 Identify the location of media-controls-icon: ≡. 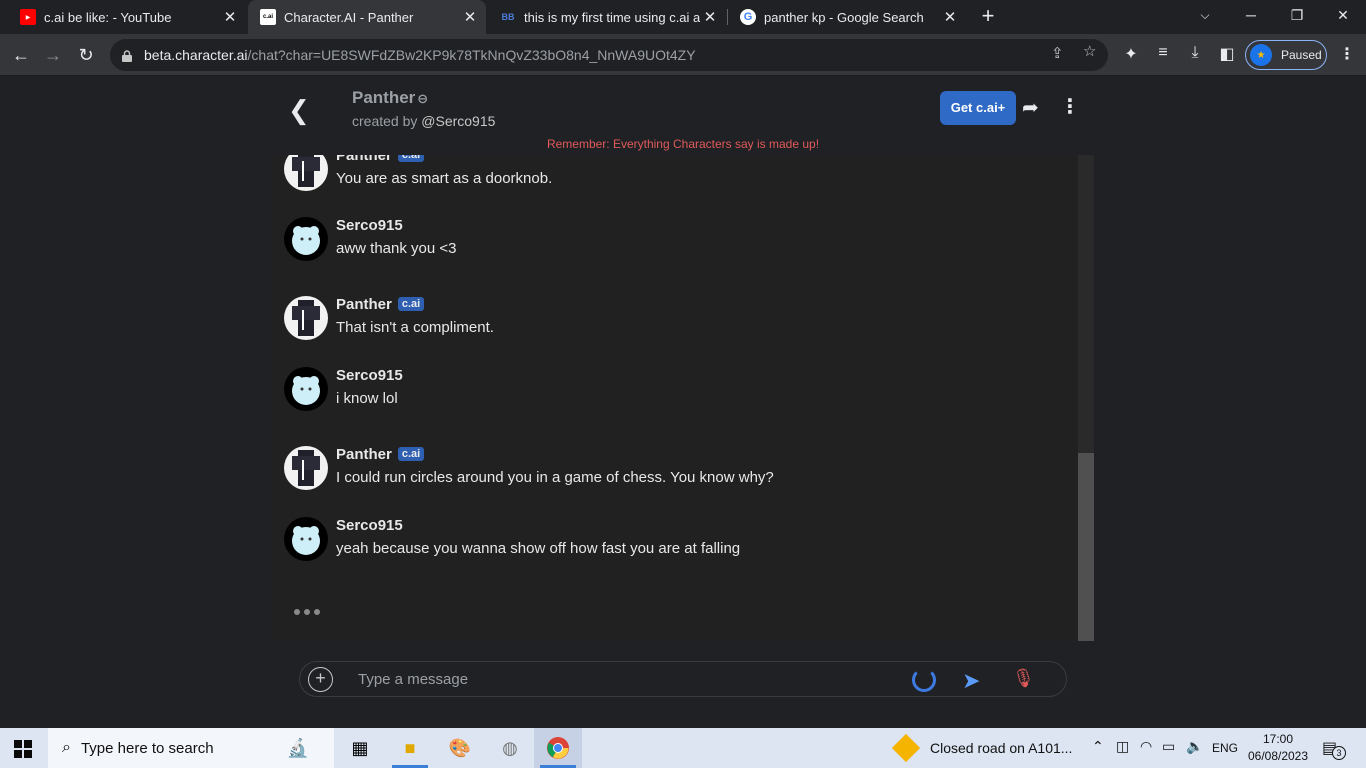
(1163, 53).